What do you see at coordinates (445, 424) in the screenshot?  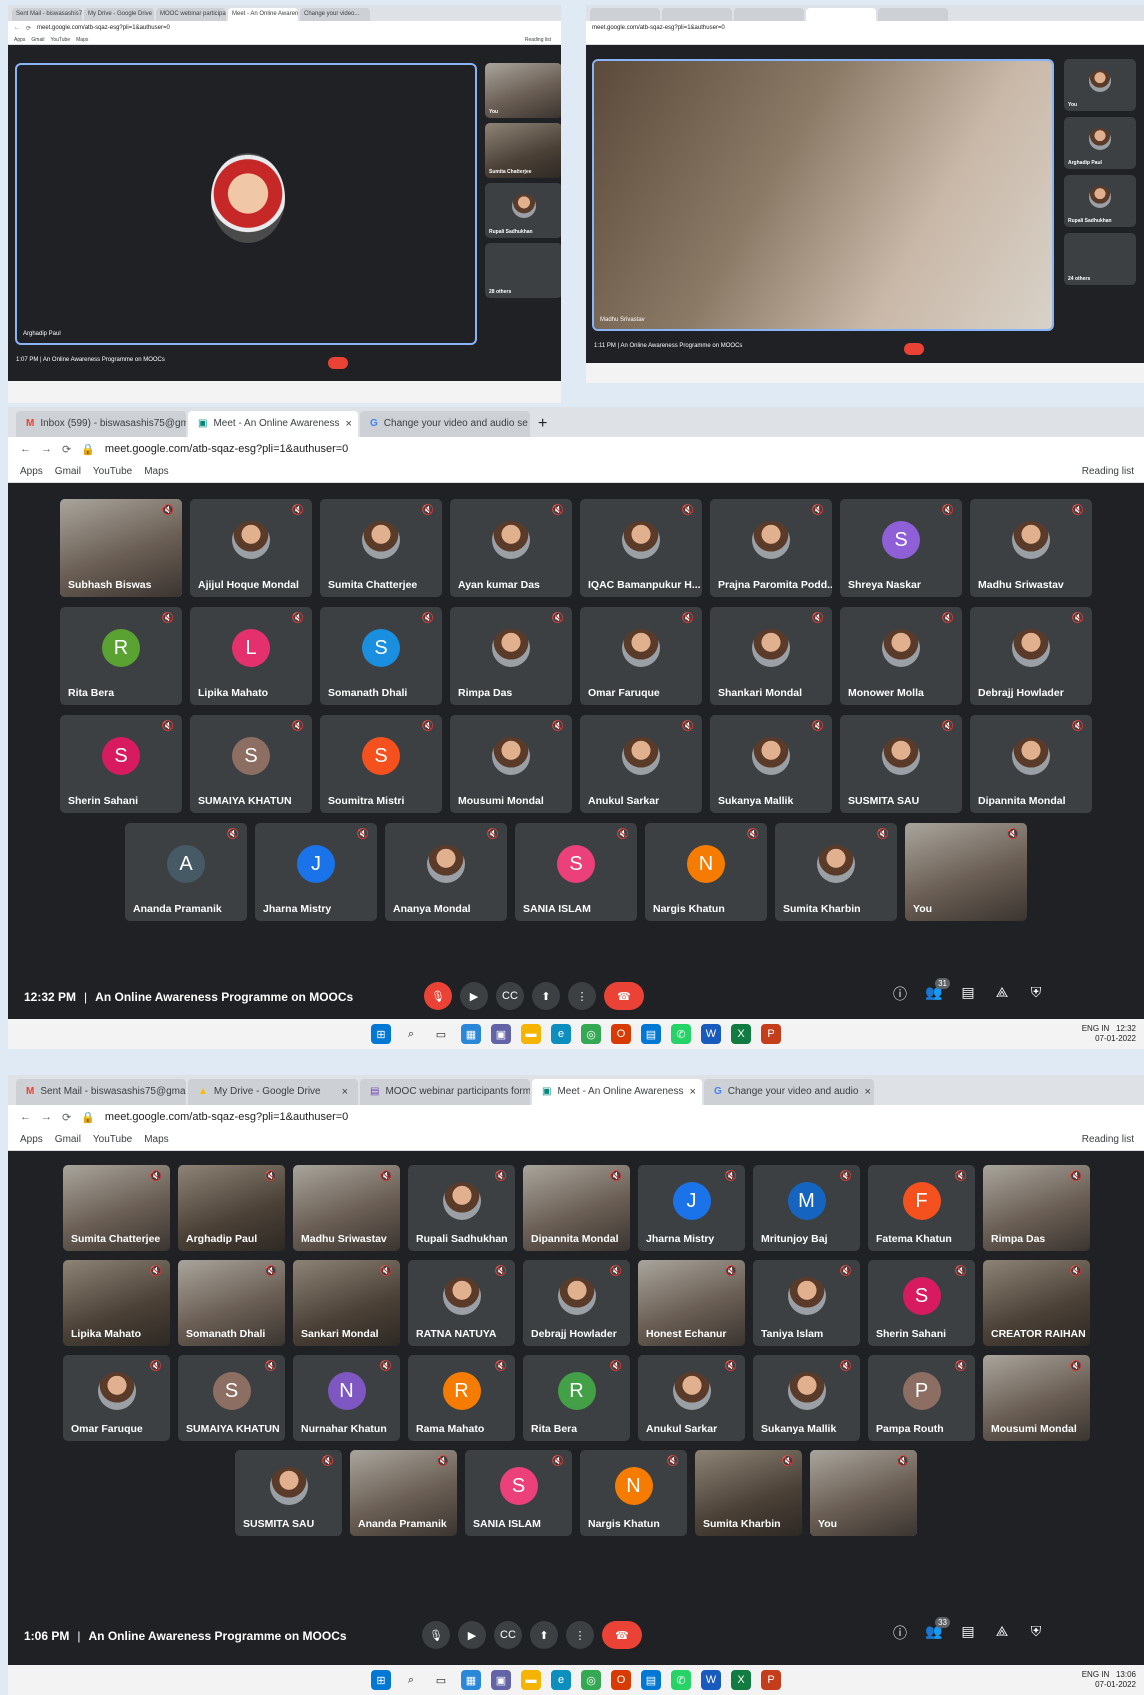 I see `browser-tab-google: GChange your video and audio se×` at bounding box center [445, 424].